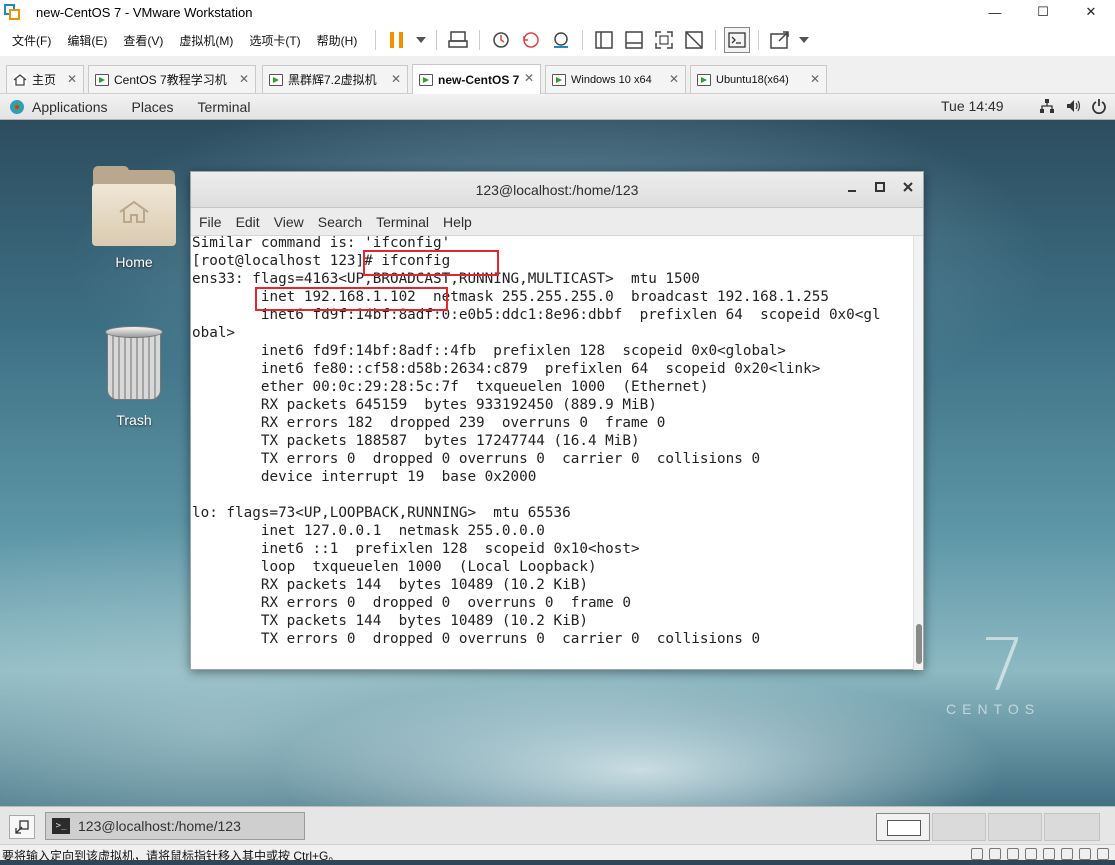 Image resolution: width=1115 pixels, height=865 pixels. I want to click on terminal-console-icon, so click(737, 40).